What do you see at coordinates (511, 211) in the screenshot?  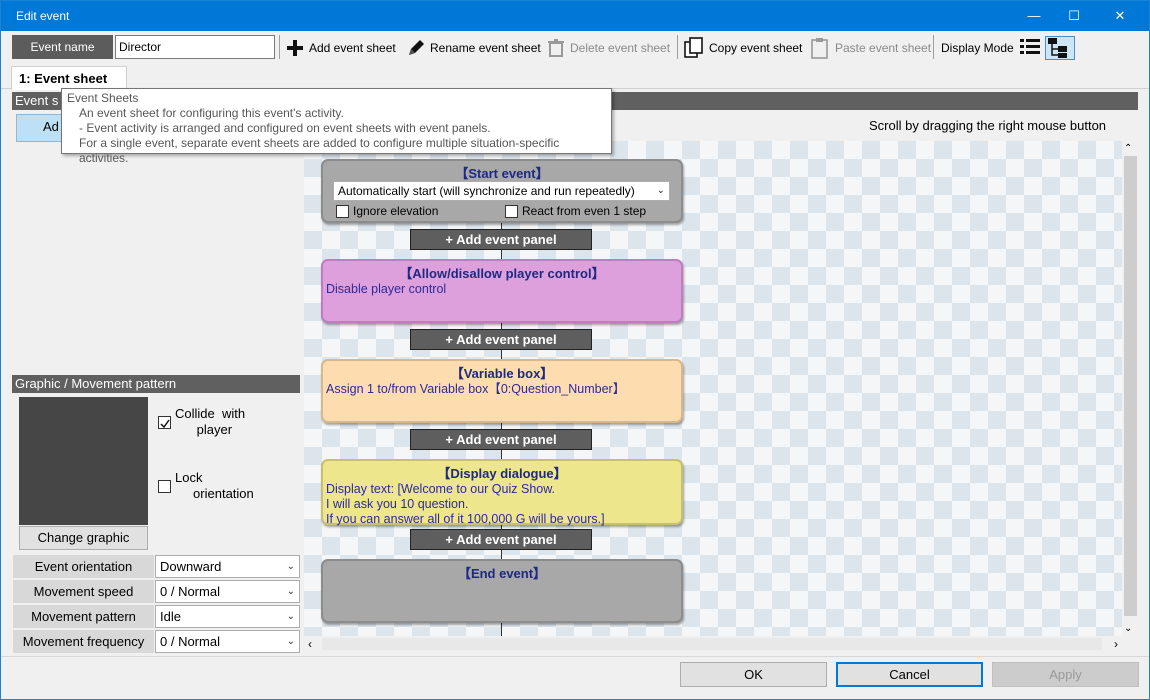 I see `react-step-checkbox` at bounding box center [511, 211].